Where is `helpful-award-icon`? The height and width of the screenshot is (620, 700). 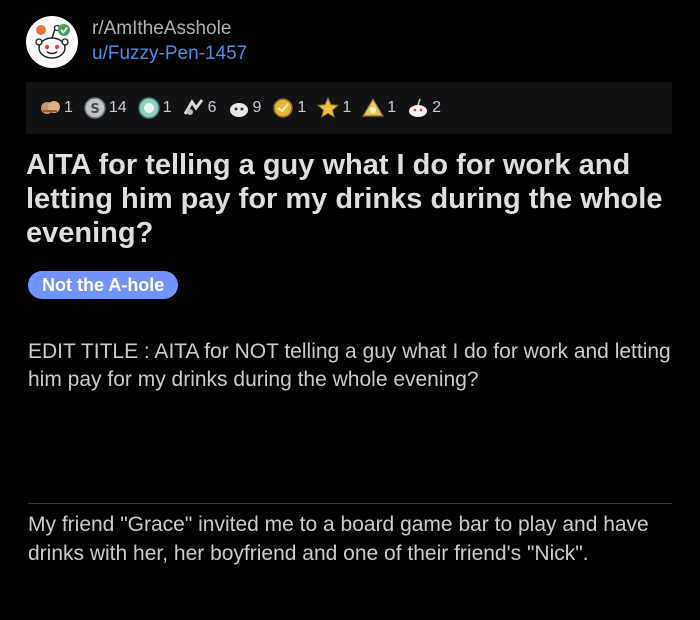
helpful-award-icon is located at coordinates (193, 107).